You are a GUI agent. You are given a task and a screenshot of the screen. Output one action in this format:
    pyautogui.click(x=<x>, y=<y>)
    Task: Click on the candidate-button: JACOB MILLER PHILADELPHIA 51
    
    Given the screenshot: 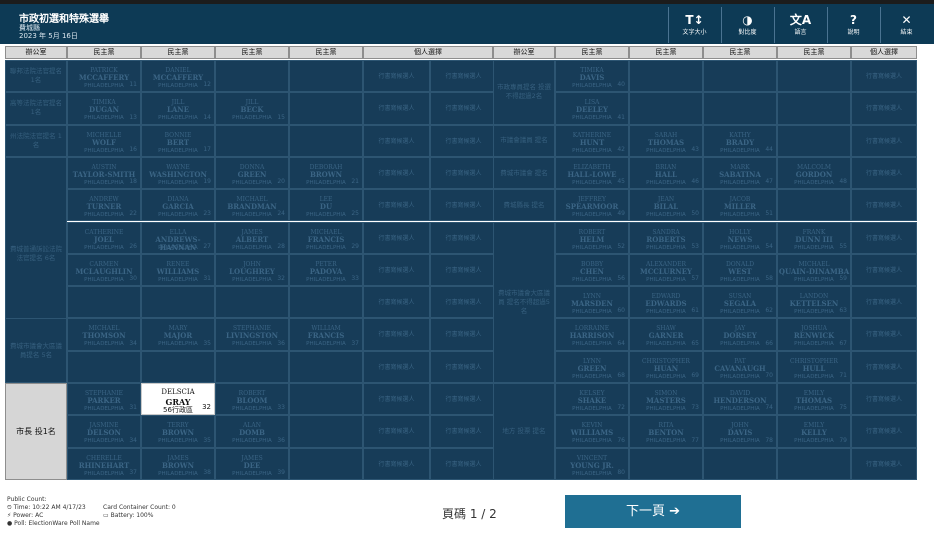 What is the action you would take?
    pyautogui.click(x=740, y=205)
    